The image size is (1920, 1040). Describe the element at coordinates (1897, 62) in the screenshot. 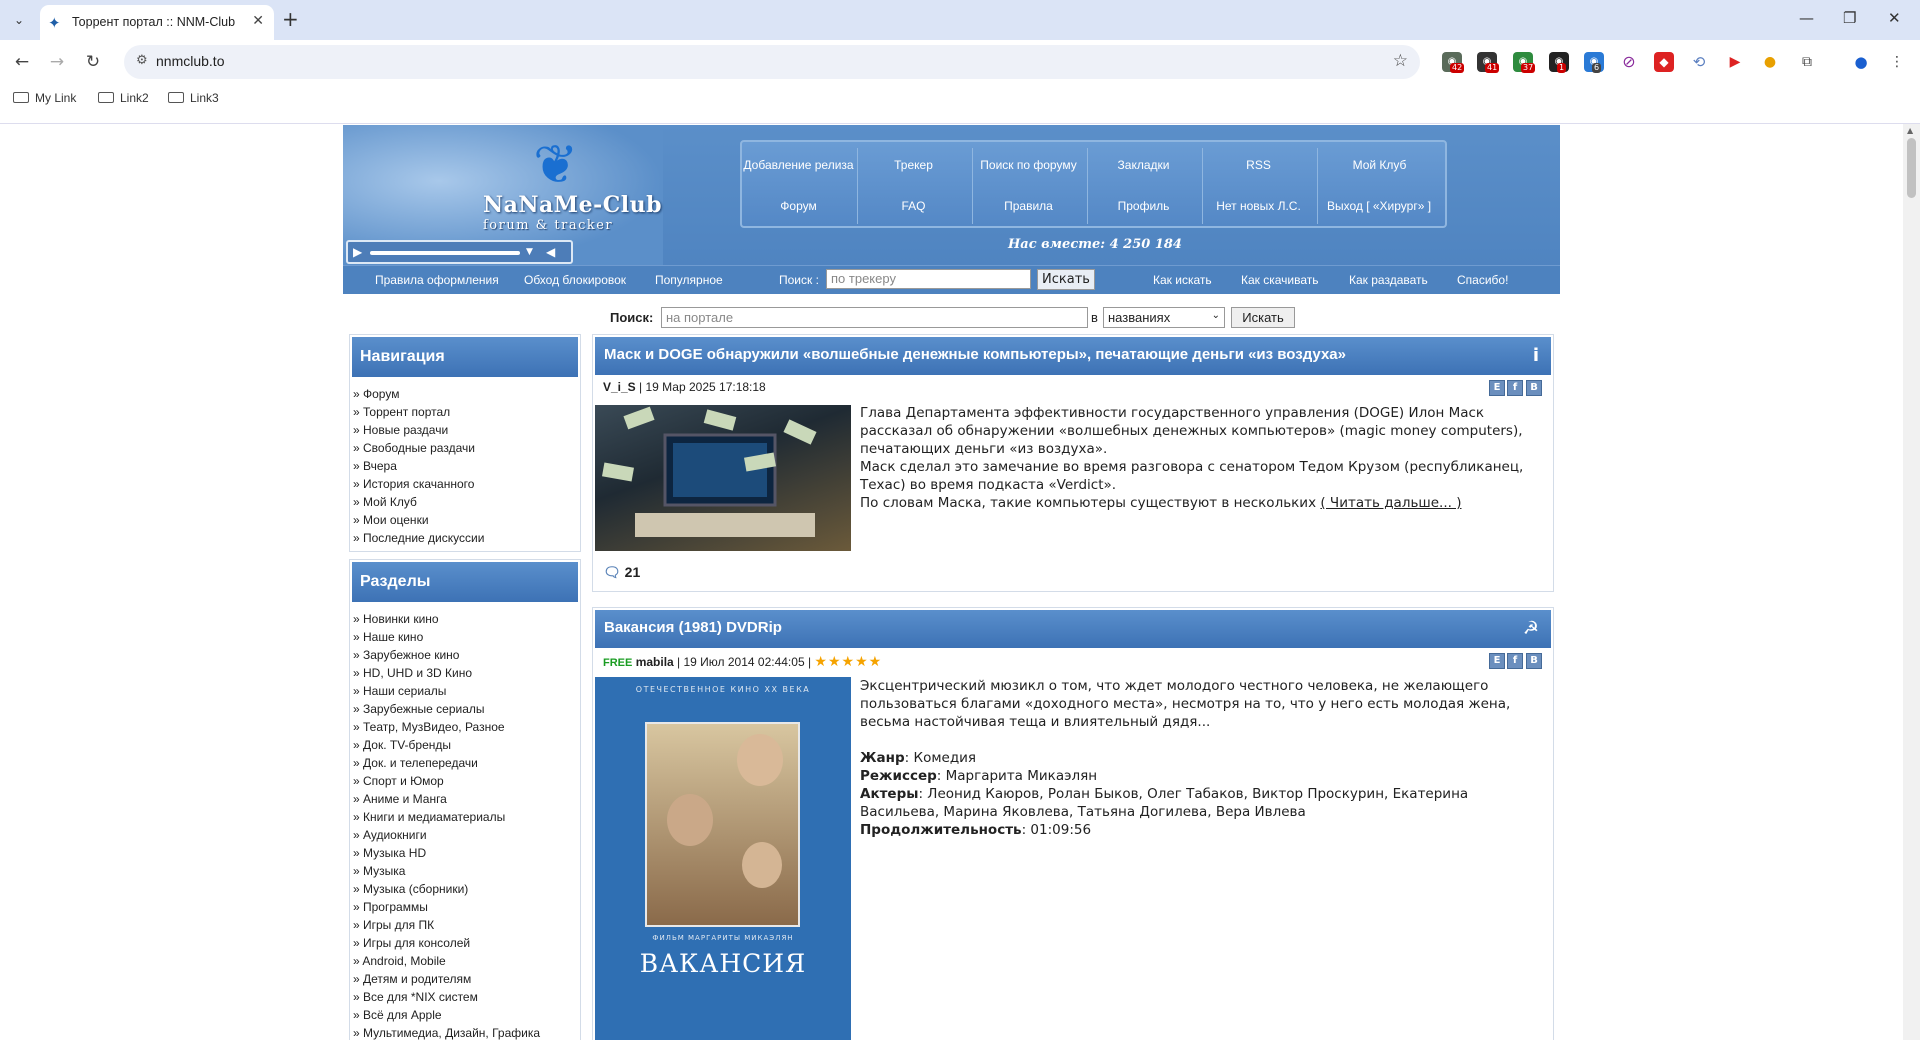

I see `browser-menu-icon: ⋮` at that location.